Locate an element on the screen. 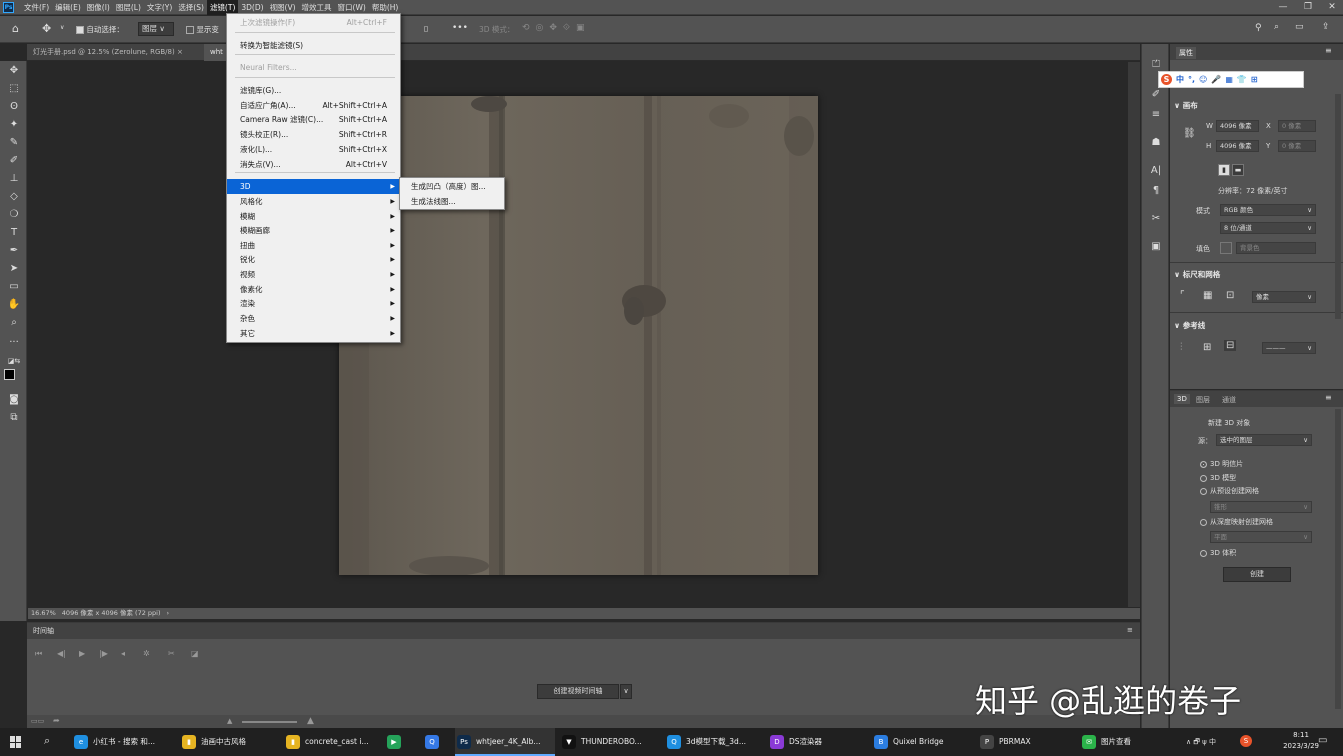 The height and width of the screenshot is (756, 1343). timeline-title: 时间轴 is located at coordinates (43, 631).